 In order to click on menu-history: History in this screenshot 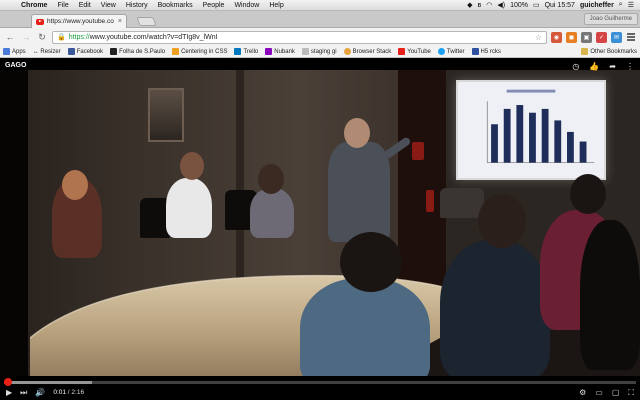, I will do `click(137, 5)`.